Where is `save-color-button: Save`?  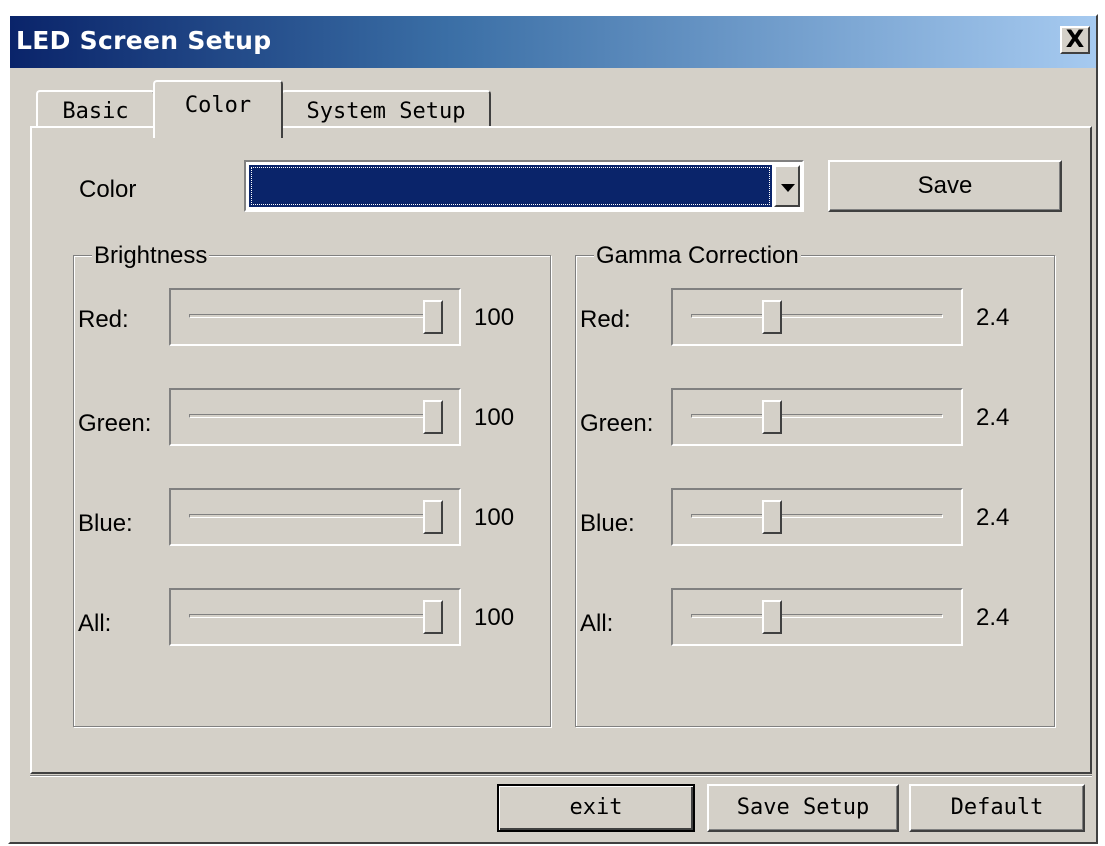
save-color-button: Save is located at coordinates (945, 186).